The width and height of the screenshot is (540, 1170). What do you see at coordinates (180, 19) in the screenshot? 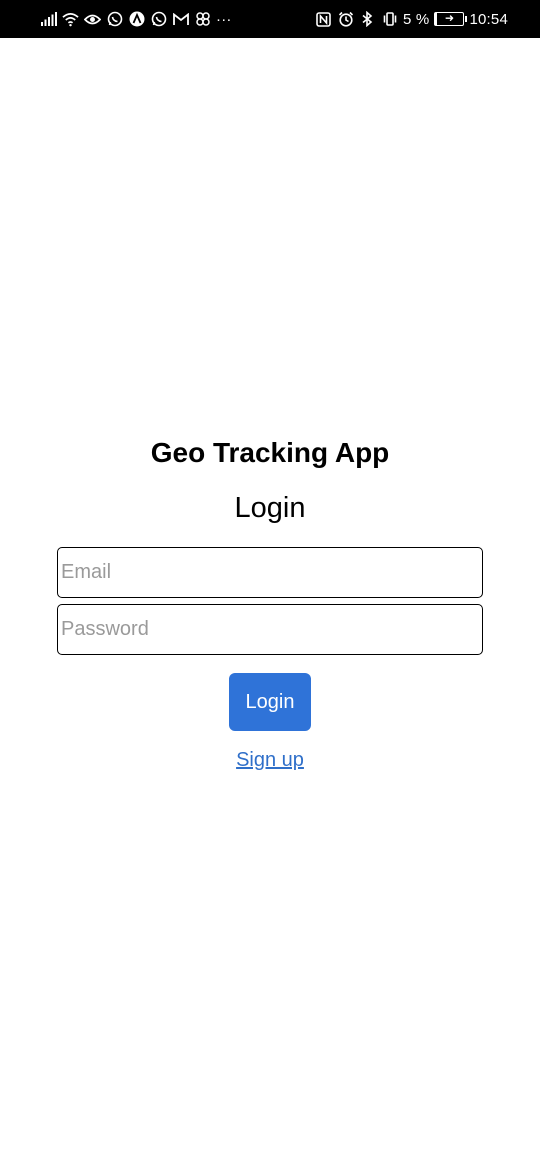
I see `gmail-icon` at bounding box center [180, 19].